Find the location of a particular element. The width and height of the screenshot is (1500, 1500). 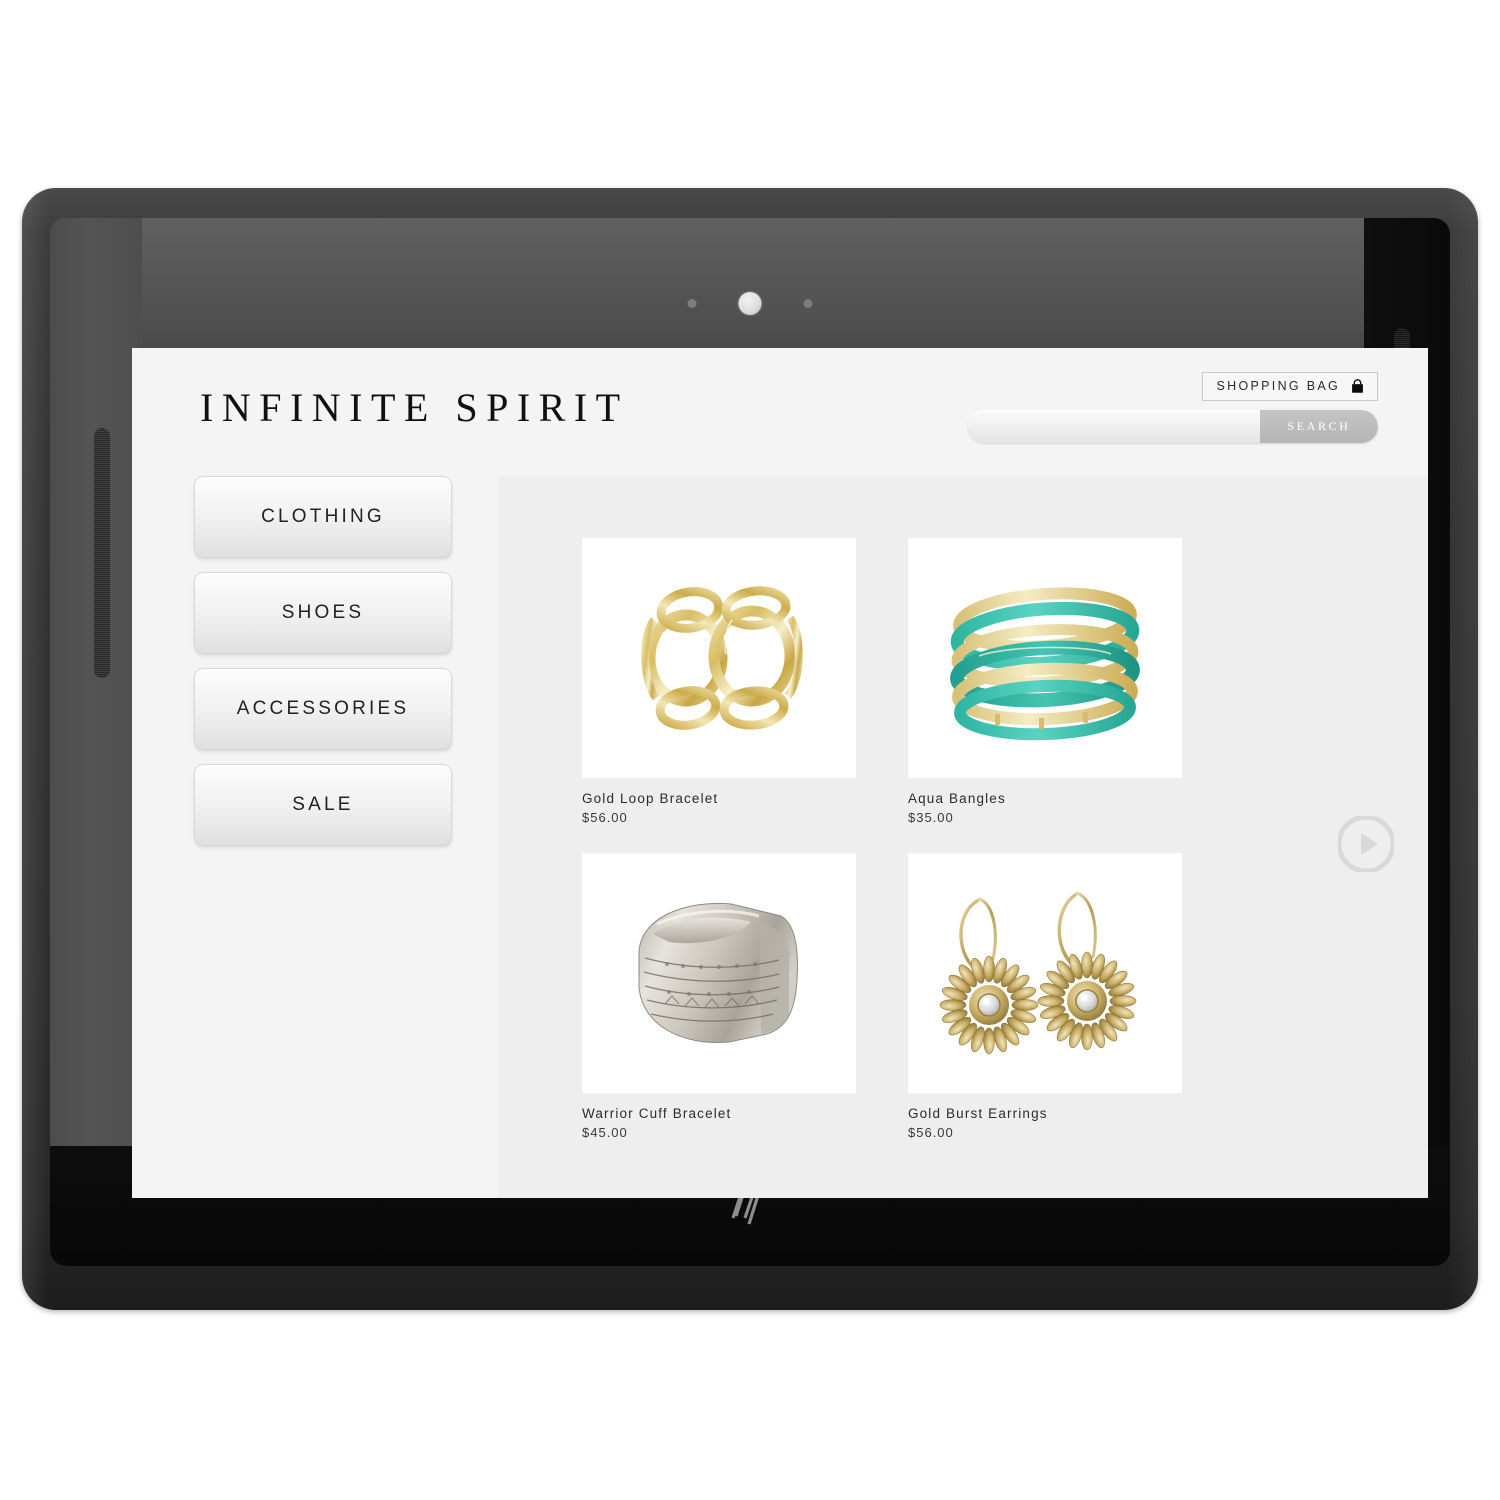

camera-cluster is located at coordinates (750, 303).